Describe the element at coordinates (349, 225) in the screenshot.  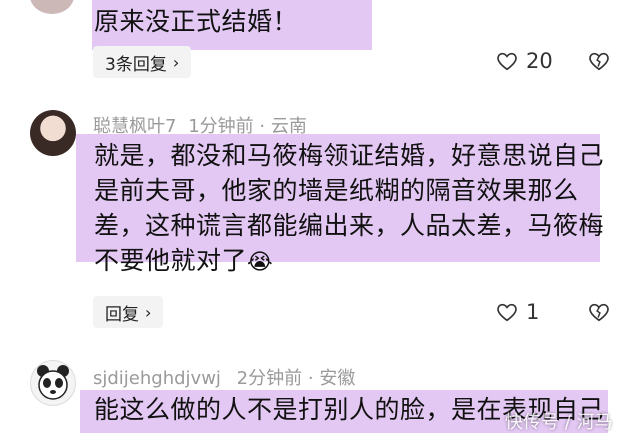
I see `comment-text-line: 差，这种谎言都能编出来，人品太差，马筱梅` at that location.